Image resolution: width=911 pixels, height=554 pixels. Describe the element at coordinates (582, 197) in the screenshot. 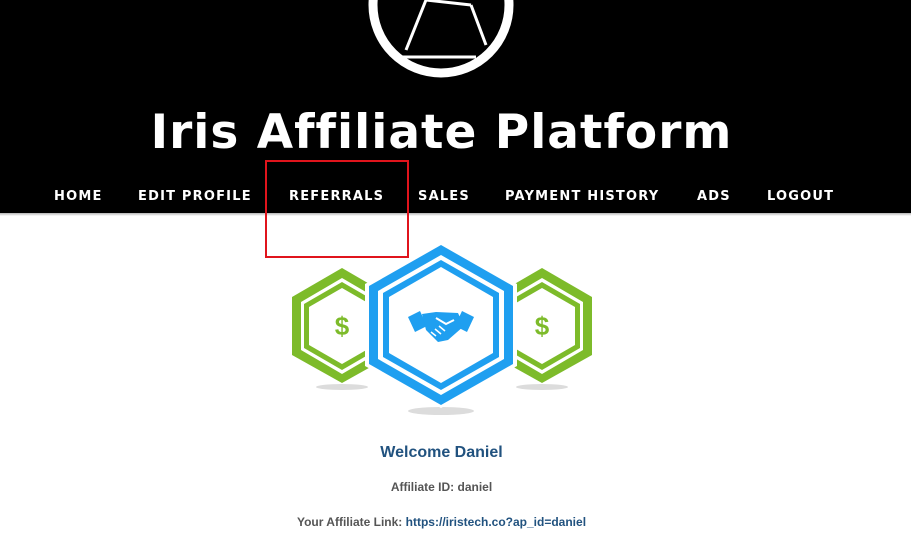

I see `nav-payment-history: PAYMENT HISTORY` at that location.